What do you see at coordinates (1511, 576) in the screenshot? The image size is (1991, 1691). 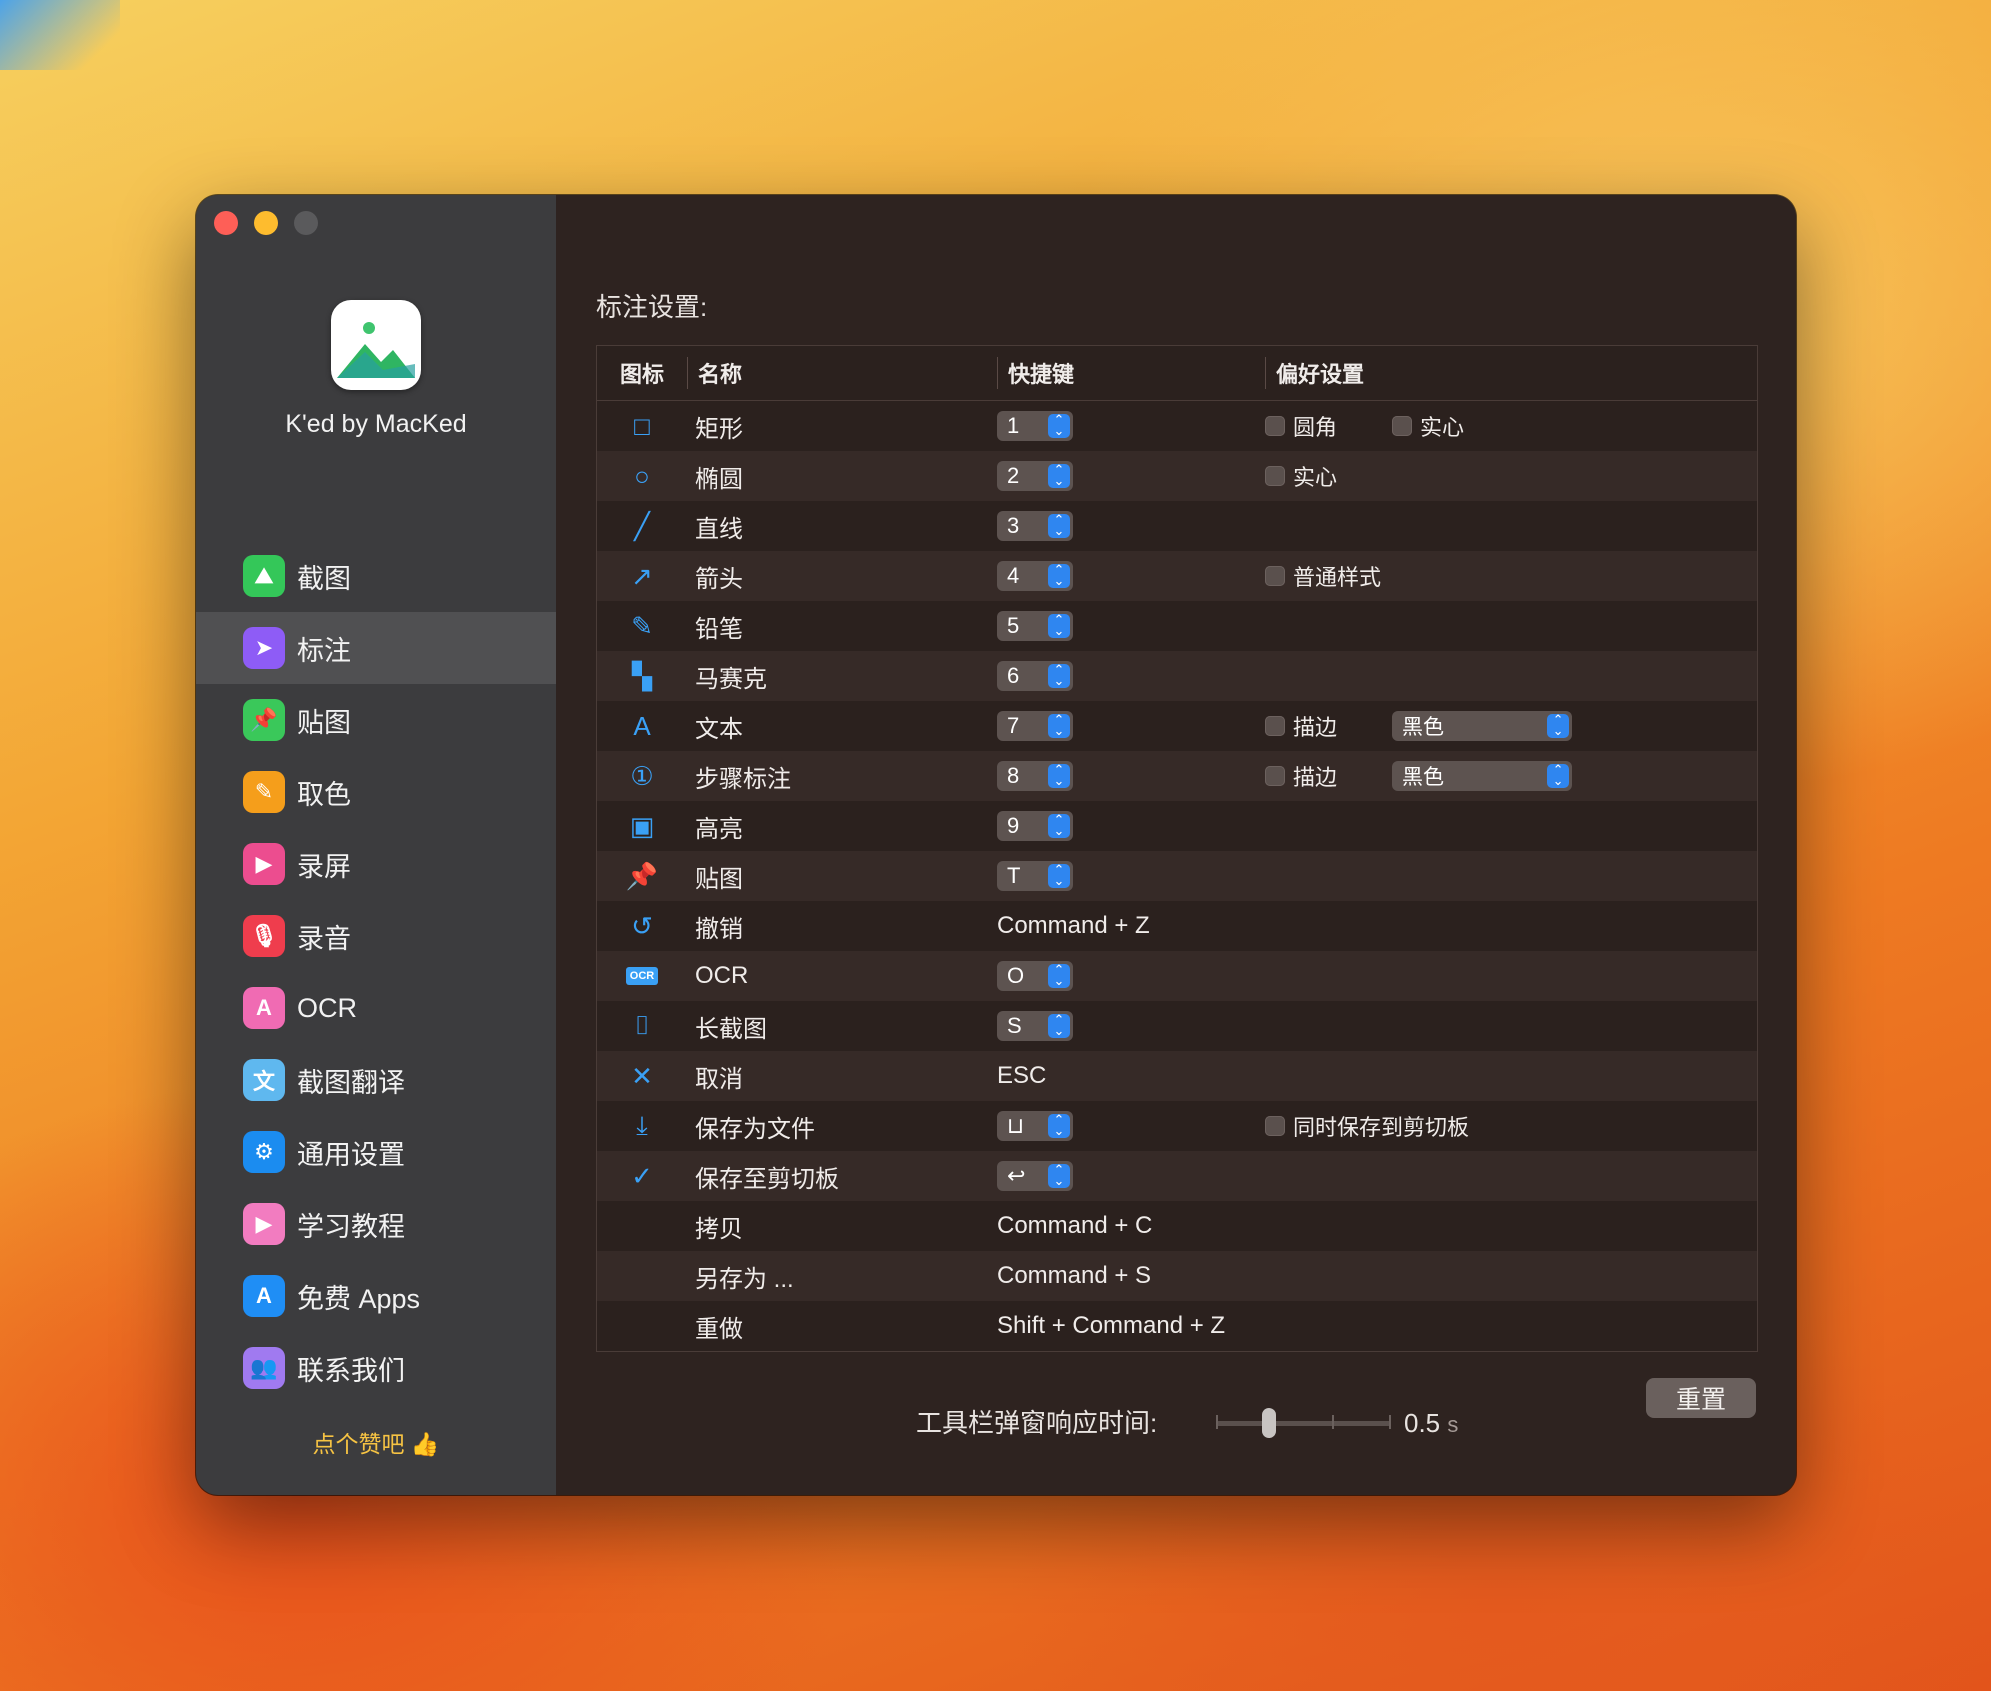 I see `prefs-cell: 普通样式` at bounding box center [1511, 576].